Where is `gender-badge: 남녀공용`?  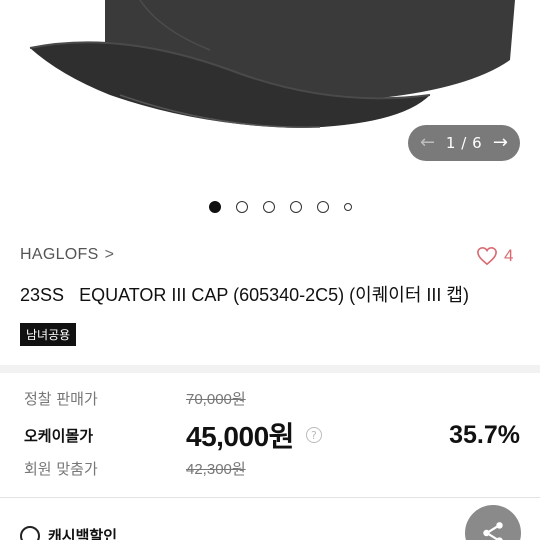
gender-badge: 남녀공용 is located at coordinates (48, 334).